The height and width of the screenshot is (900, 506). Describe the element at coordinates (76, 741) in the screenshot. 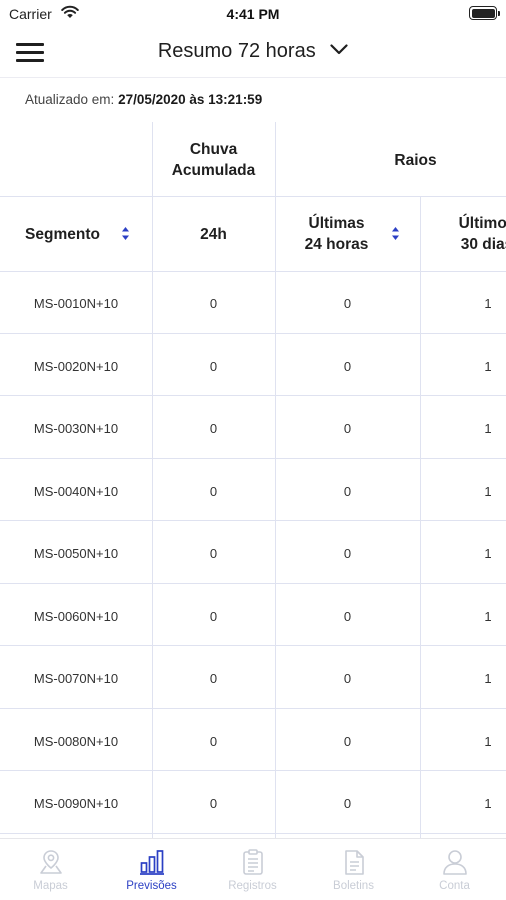

I see `cell-segment: MS-0080N+10` at that location.